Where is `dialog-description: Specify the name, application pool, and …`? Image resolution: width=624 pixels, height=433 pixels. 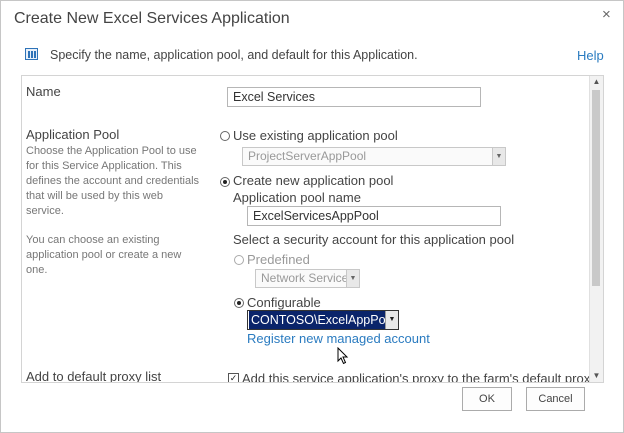
dialog-description: Specify the name, application pool, and … is located at coordinates (234, 55).